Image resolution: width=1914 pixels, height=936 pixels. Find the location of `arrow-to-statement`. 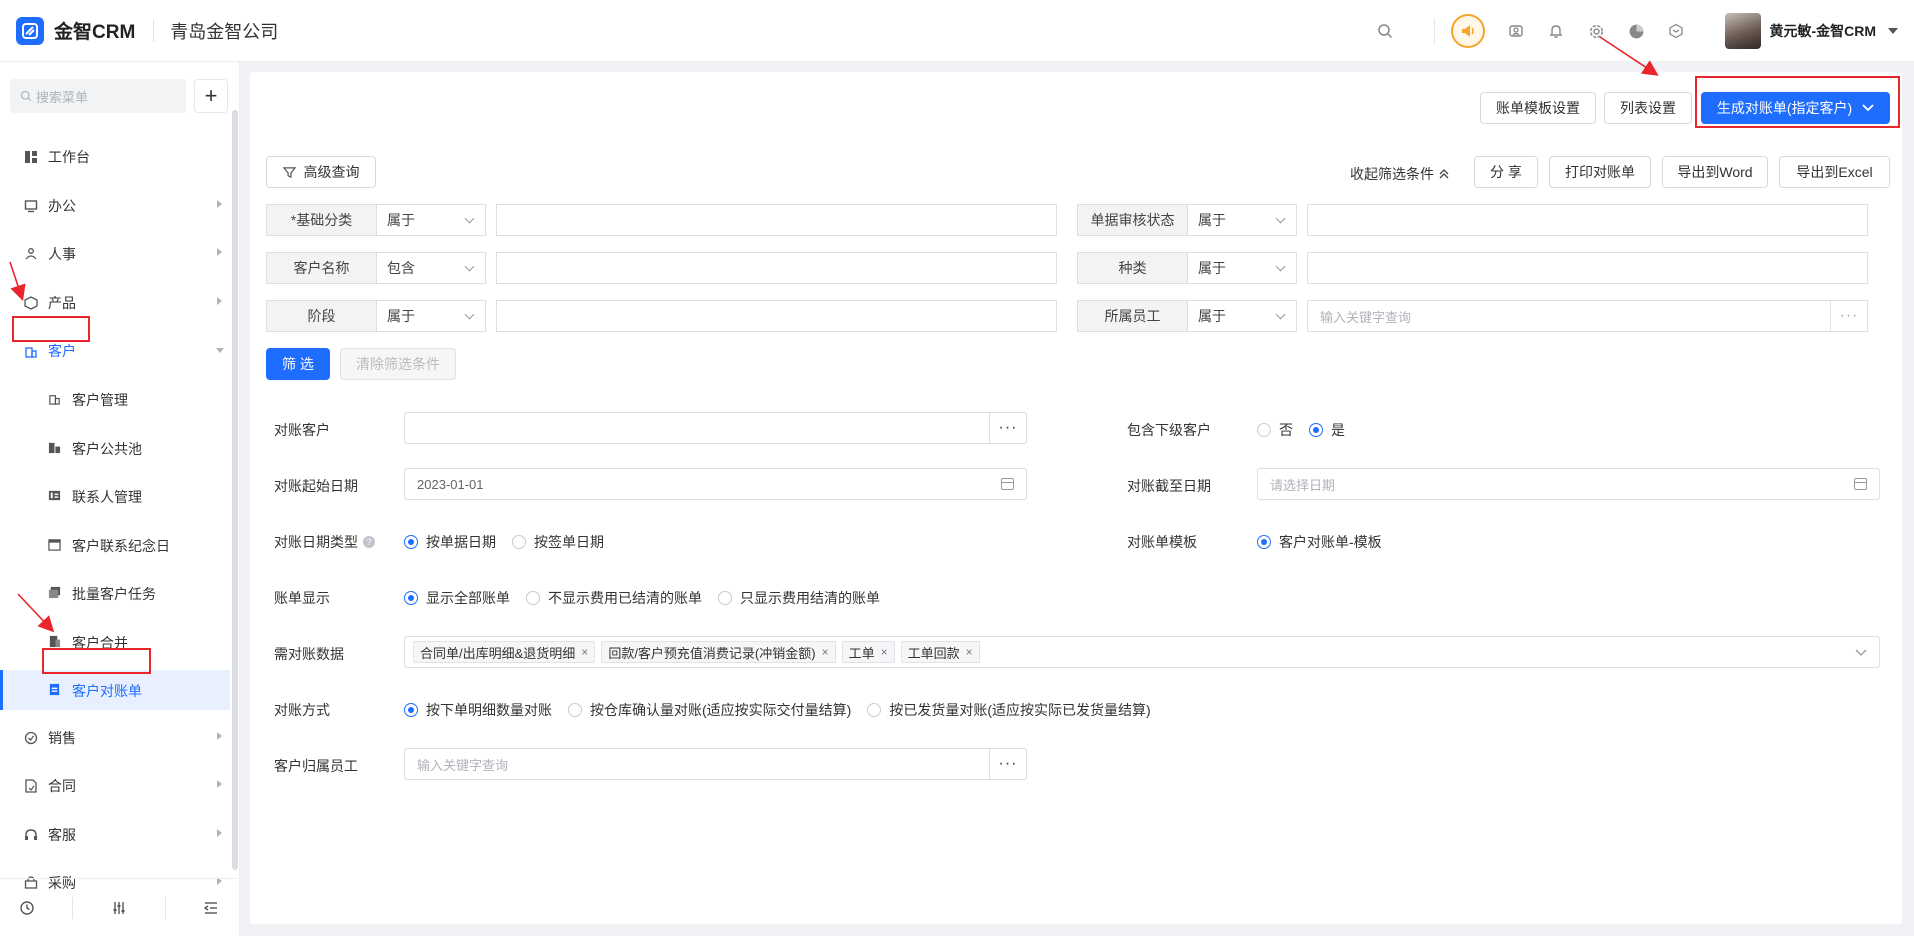

arrow-to-statement is located at coordinates (36, 613).